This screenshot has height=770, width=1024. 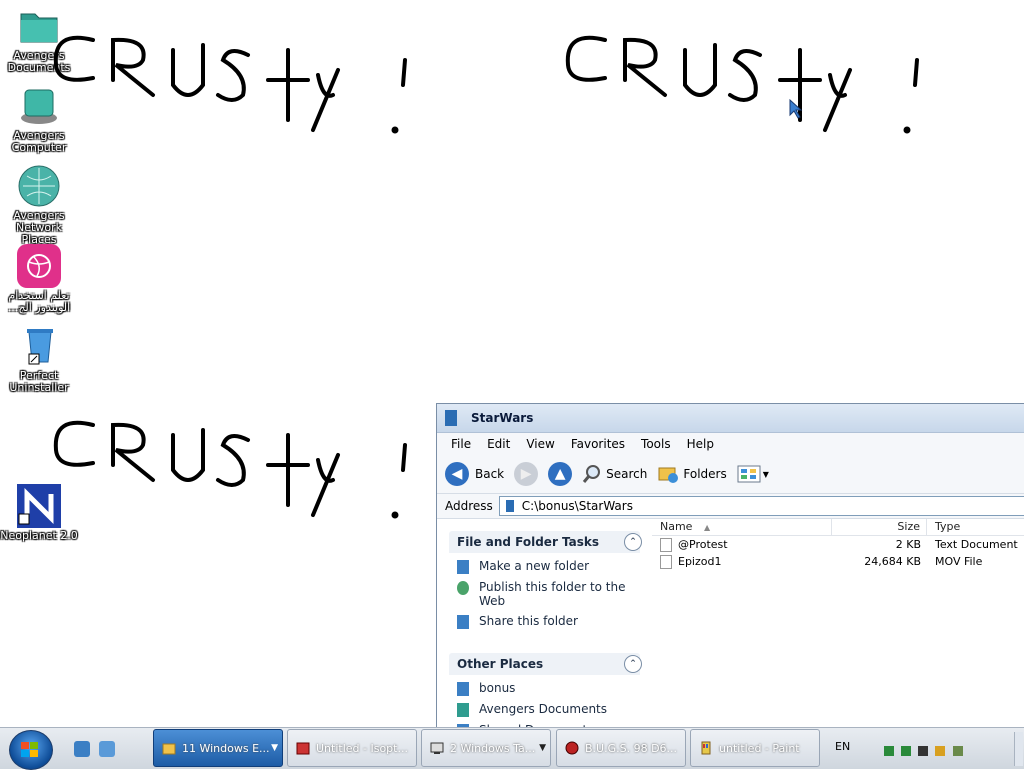 What do you see at coordinates (700, 444) in the screenshot?
I see `menu-help: Help` at bounding box center [700, 444].